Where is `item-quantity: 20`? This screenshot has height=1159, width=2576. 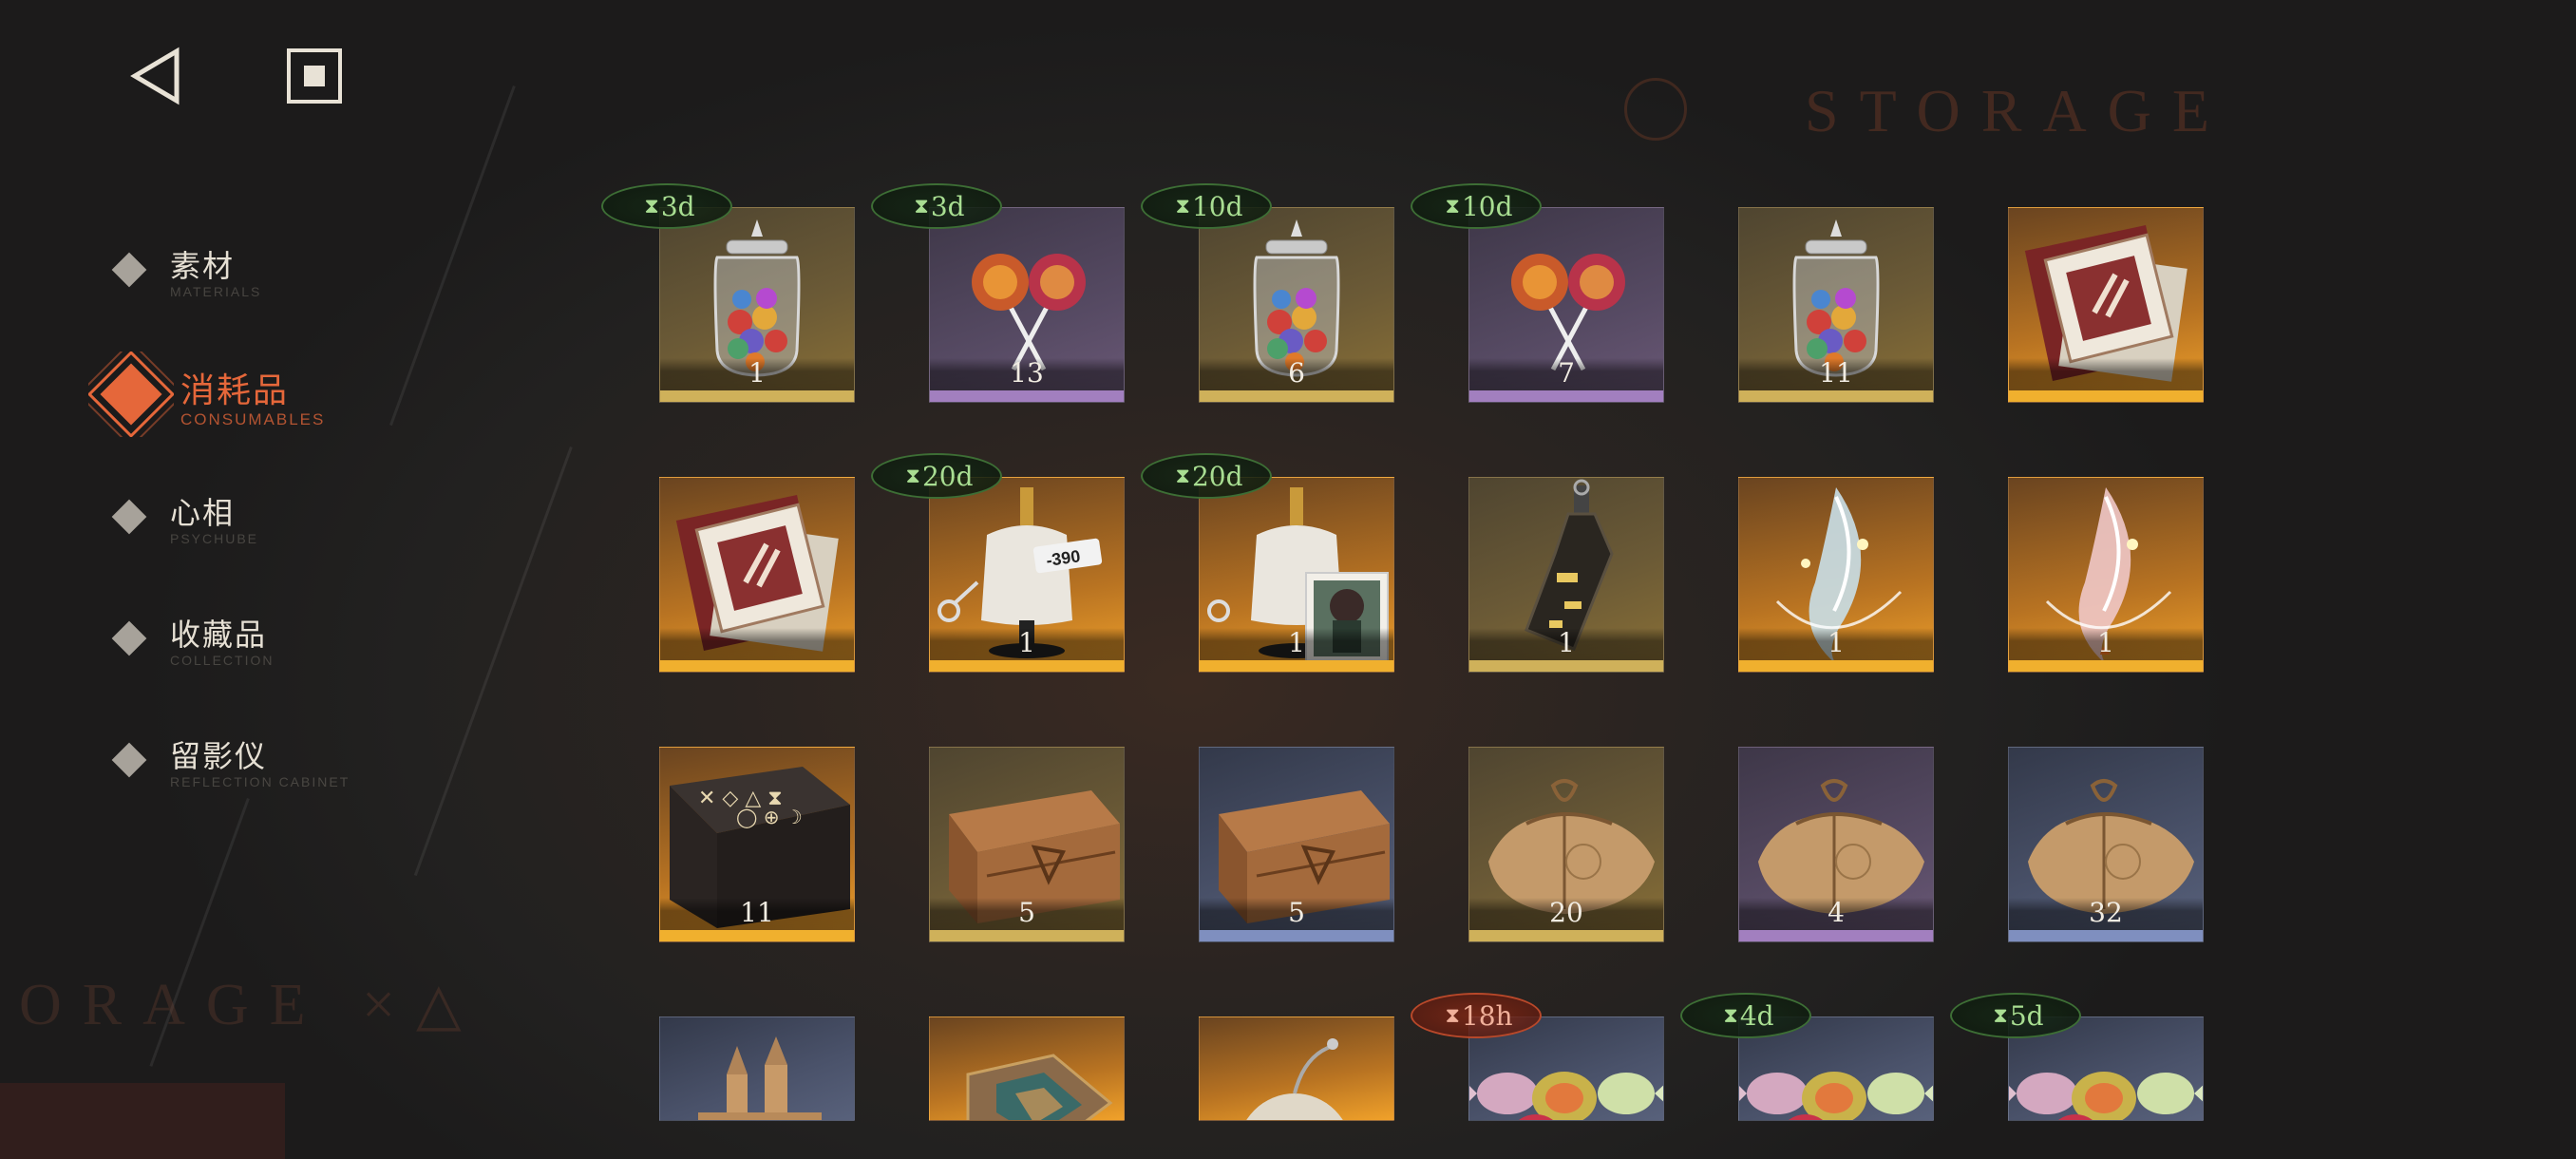
item-quantity: 20 is located at coordinates (1566, 912).